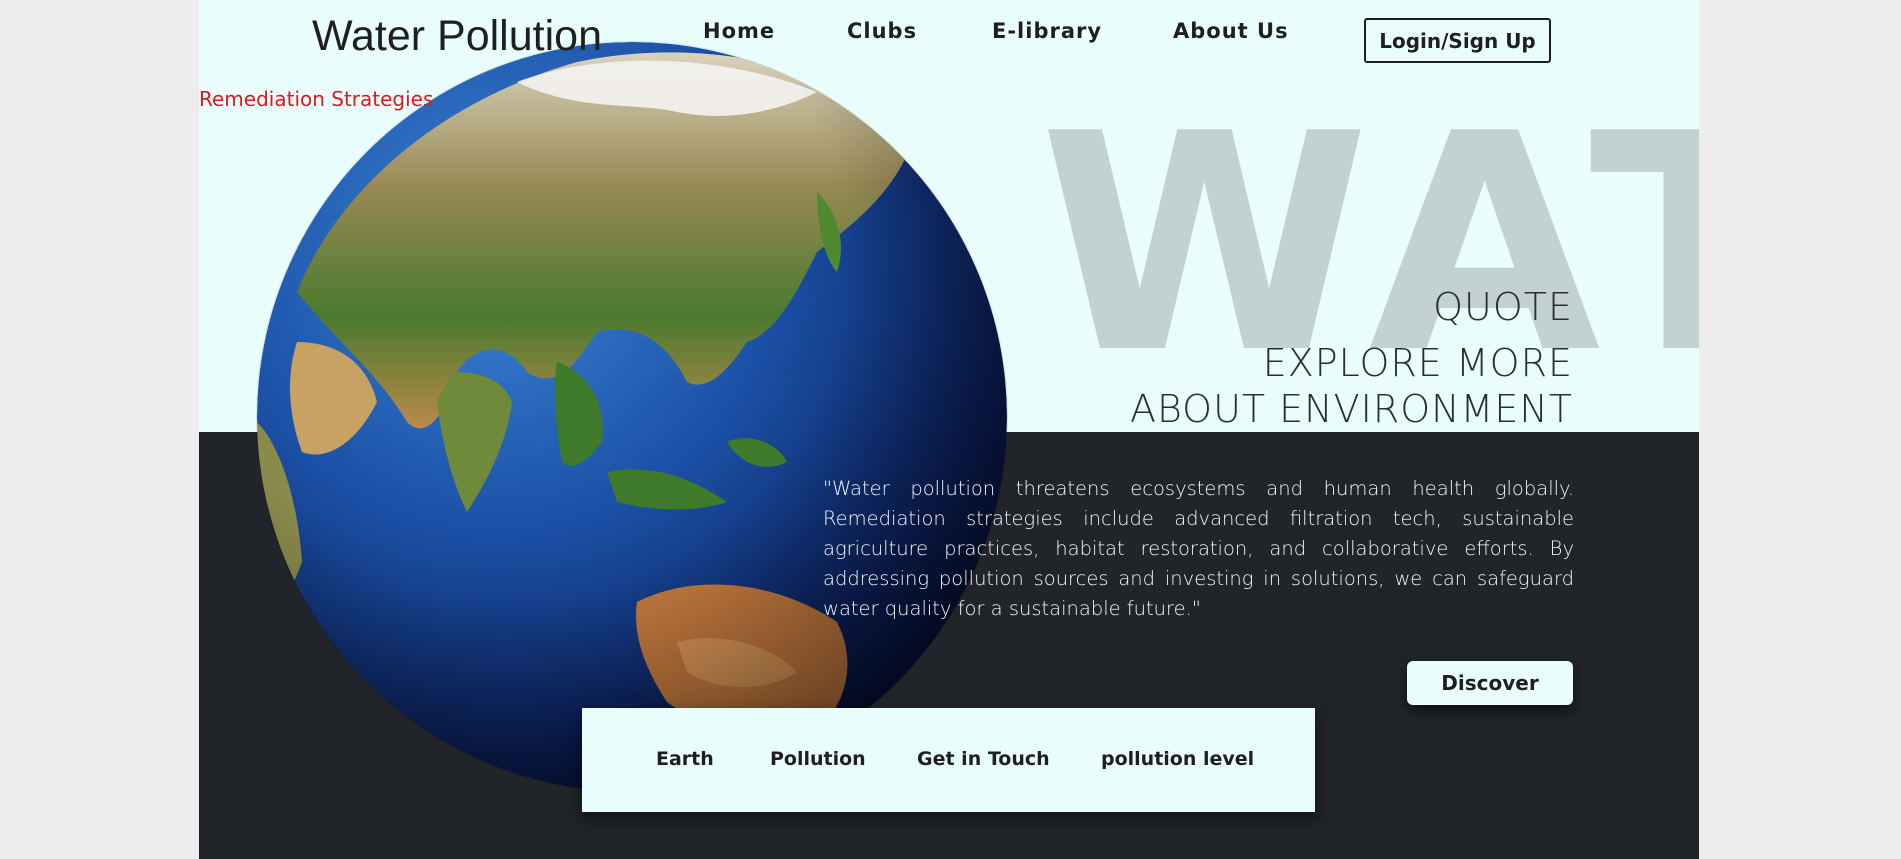 This screenshot has height=859, width=1901. I want to click on remediation-strategies-link: Remediation Strategies, so click(316, 99).